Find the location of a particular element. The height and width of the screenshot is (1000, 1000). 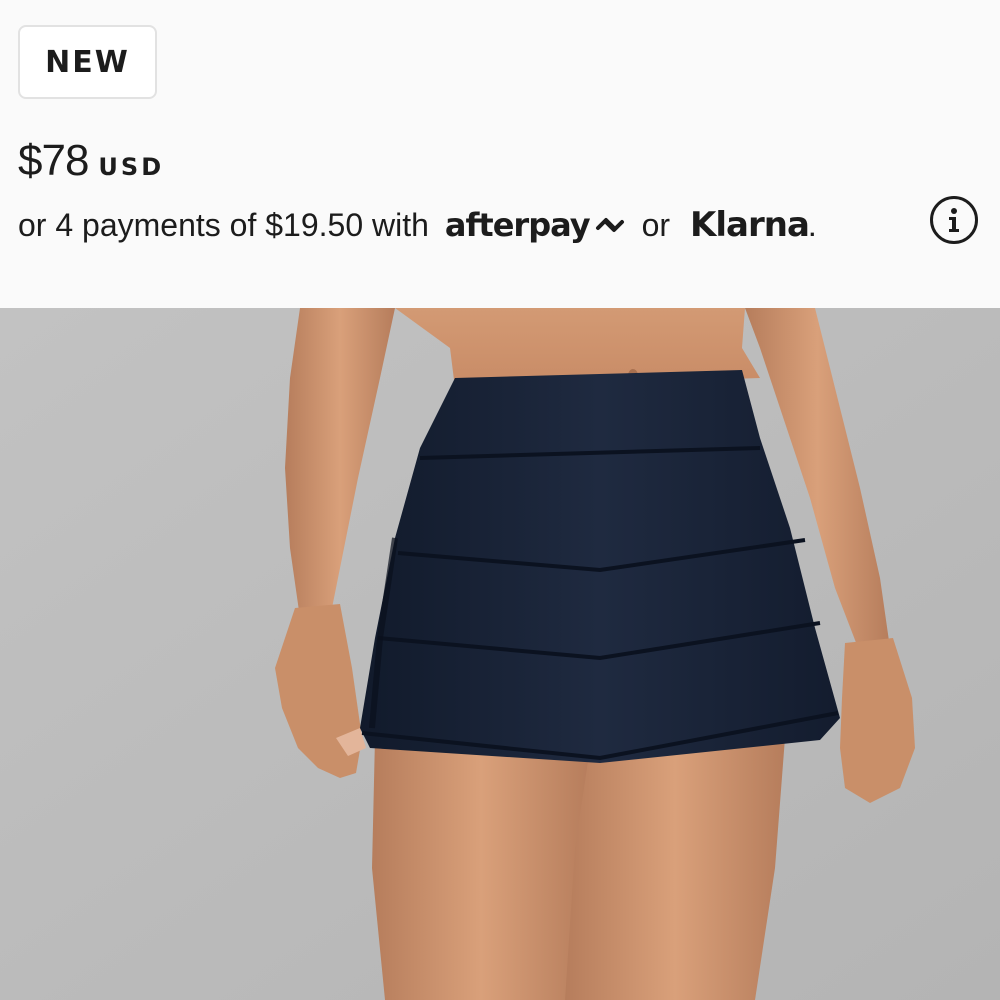

klarna-logo: Klarna. is located at coordinates (753, 225).